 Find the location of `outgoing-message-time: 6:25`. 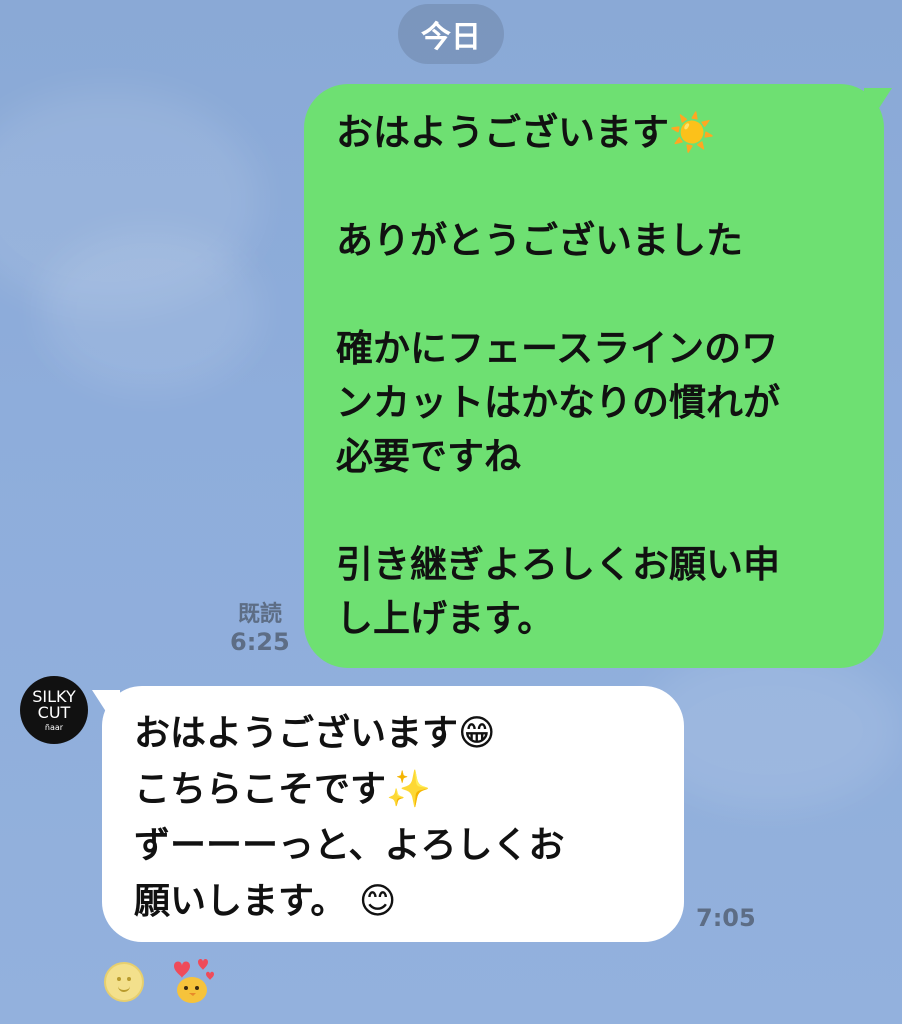

outgoing-message-time: 6:25 is located at coordinates (260, 642).